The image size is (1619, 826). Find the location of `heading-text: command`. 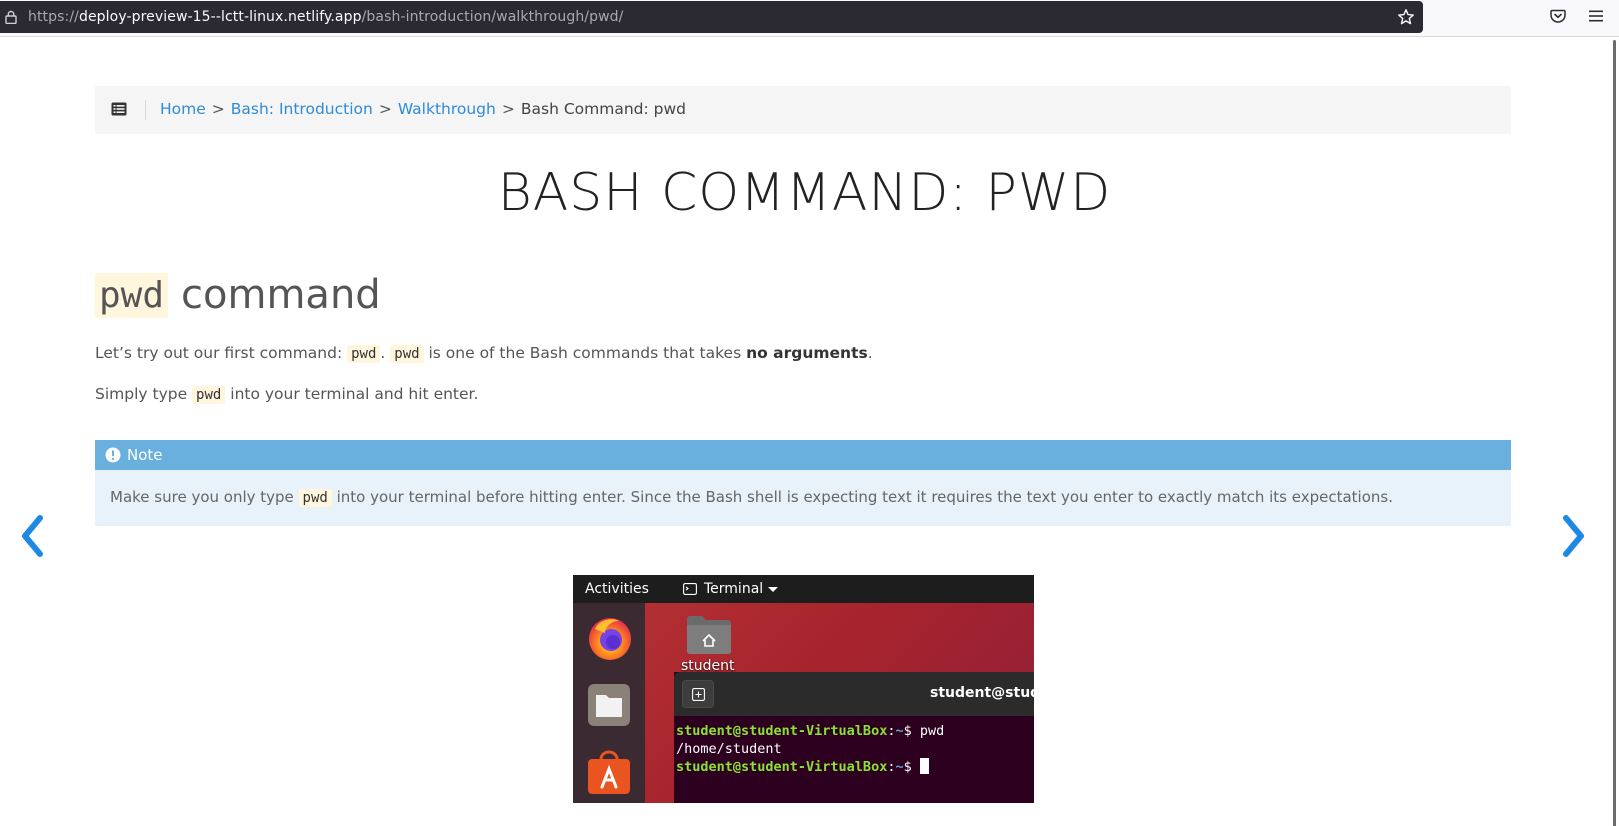

heading-text: command is located at coordinates (281, 295).